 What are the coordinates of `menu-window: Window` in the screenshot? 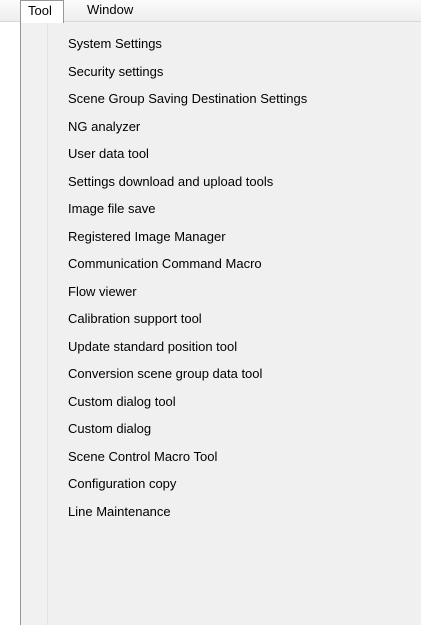 It's located at (105, 11).